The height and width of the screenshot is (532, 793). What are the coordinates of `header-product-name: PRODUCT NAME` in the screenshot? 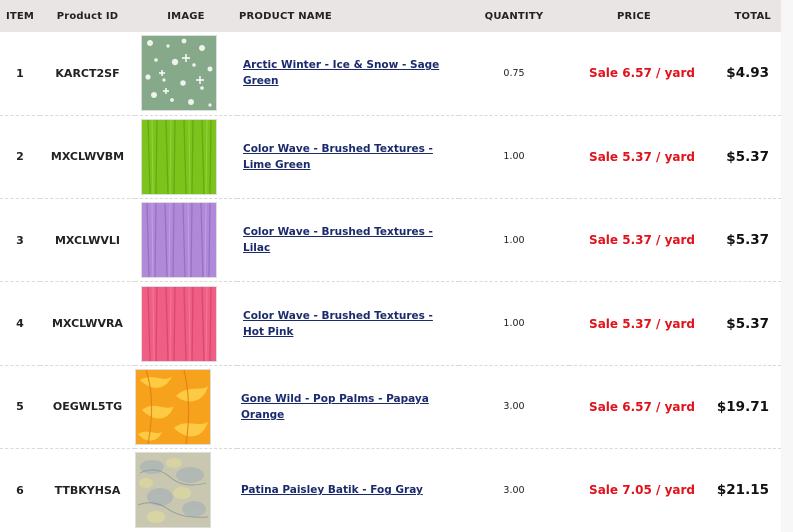 It's located at (285, 16).